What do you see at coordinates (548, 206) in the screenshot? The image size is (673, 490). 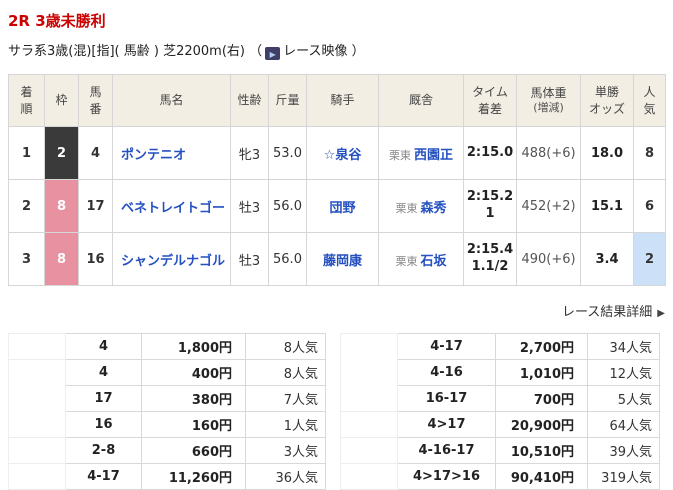 I see `horse-weight: 452(+2)` at bounding box center [548, 206].